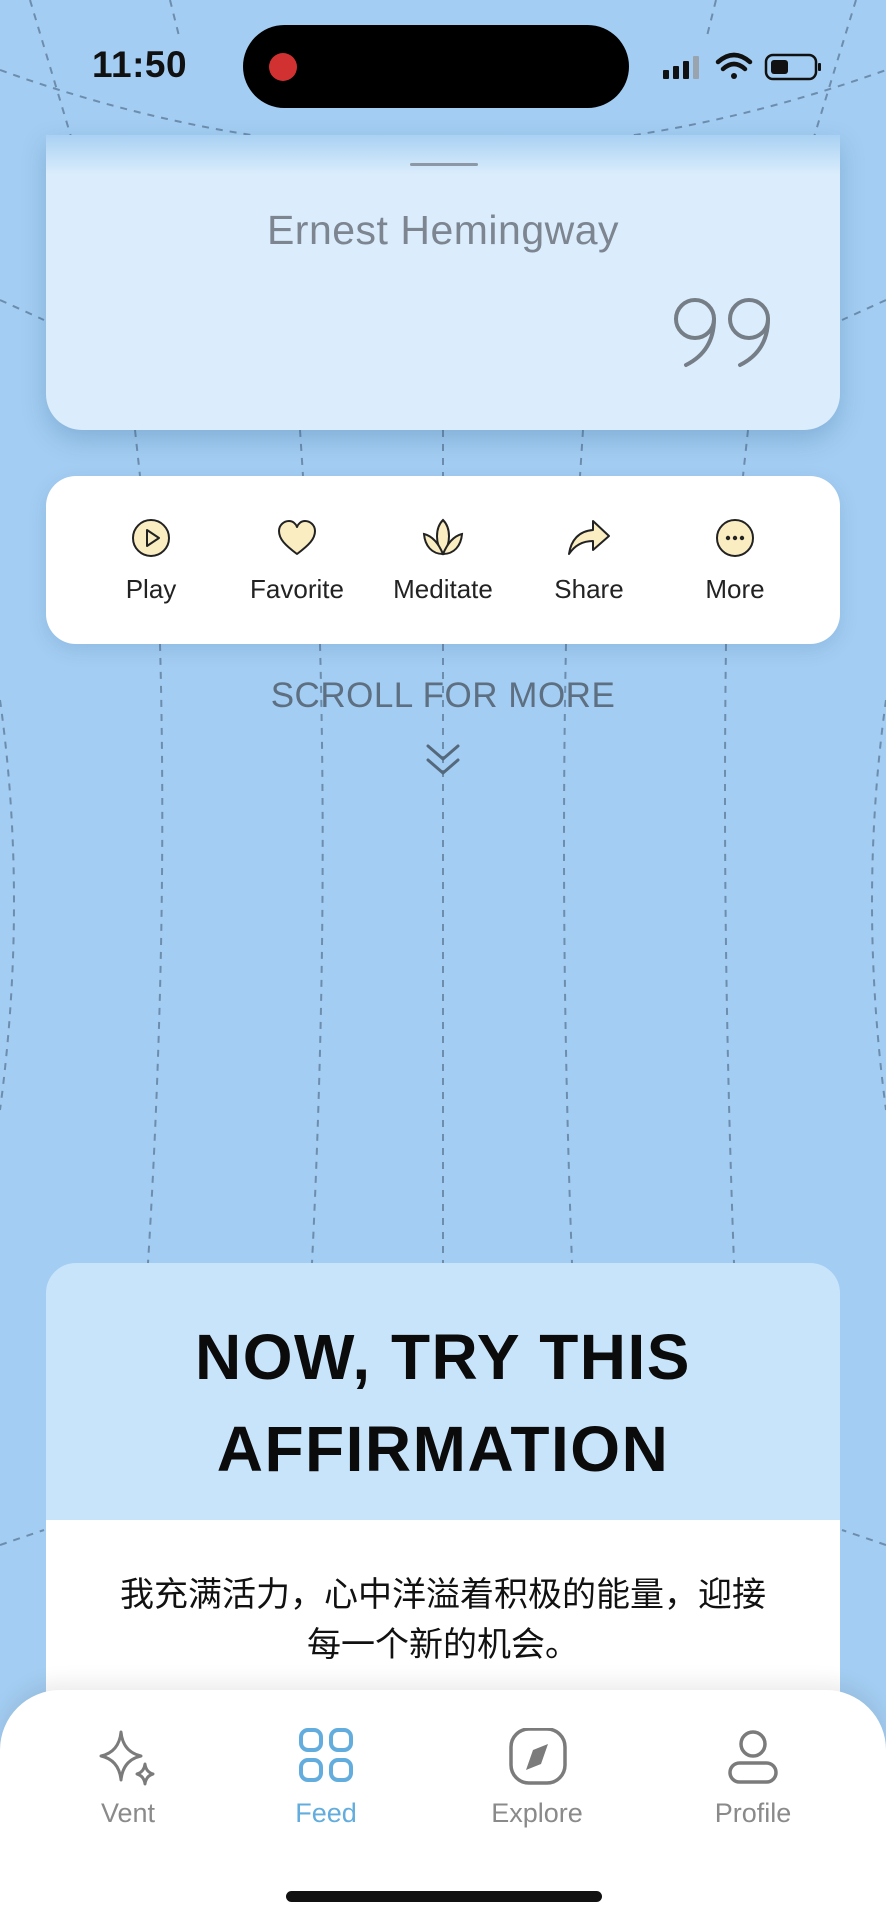 The height and width of the screenshot is (1920, 886). I want to click on scroll-hint: SCROLL FOR MORE, so click(443, 695).